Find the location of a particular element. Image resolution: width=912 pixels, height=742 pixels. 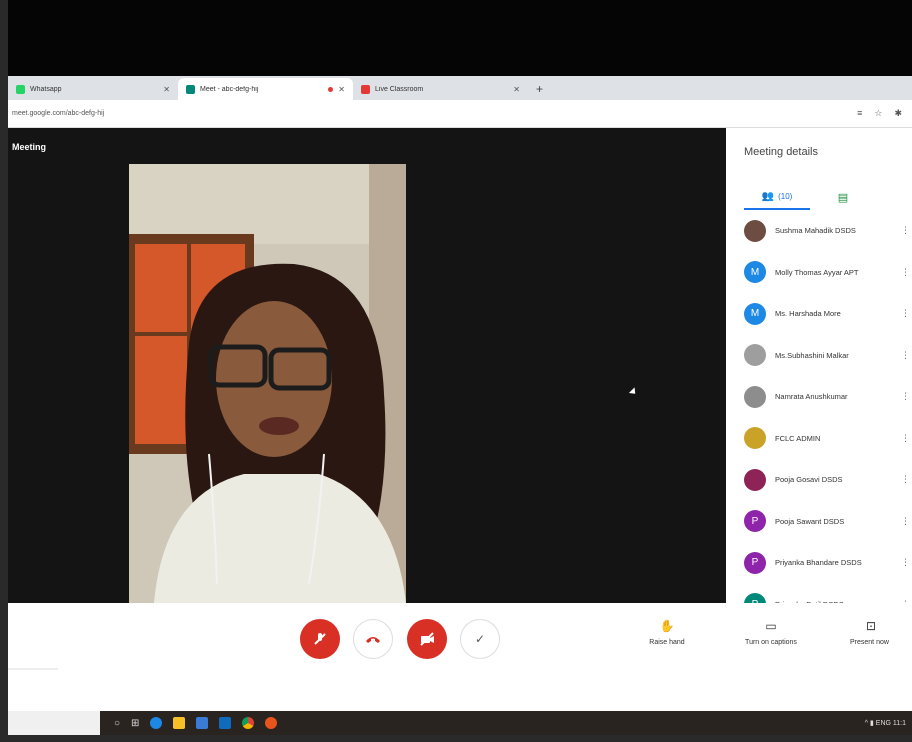

tab-chat: ▤ is located at coordinates (843, 197).